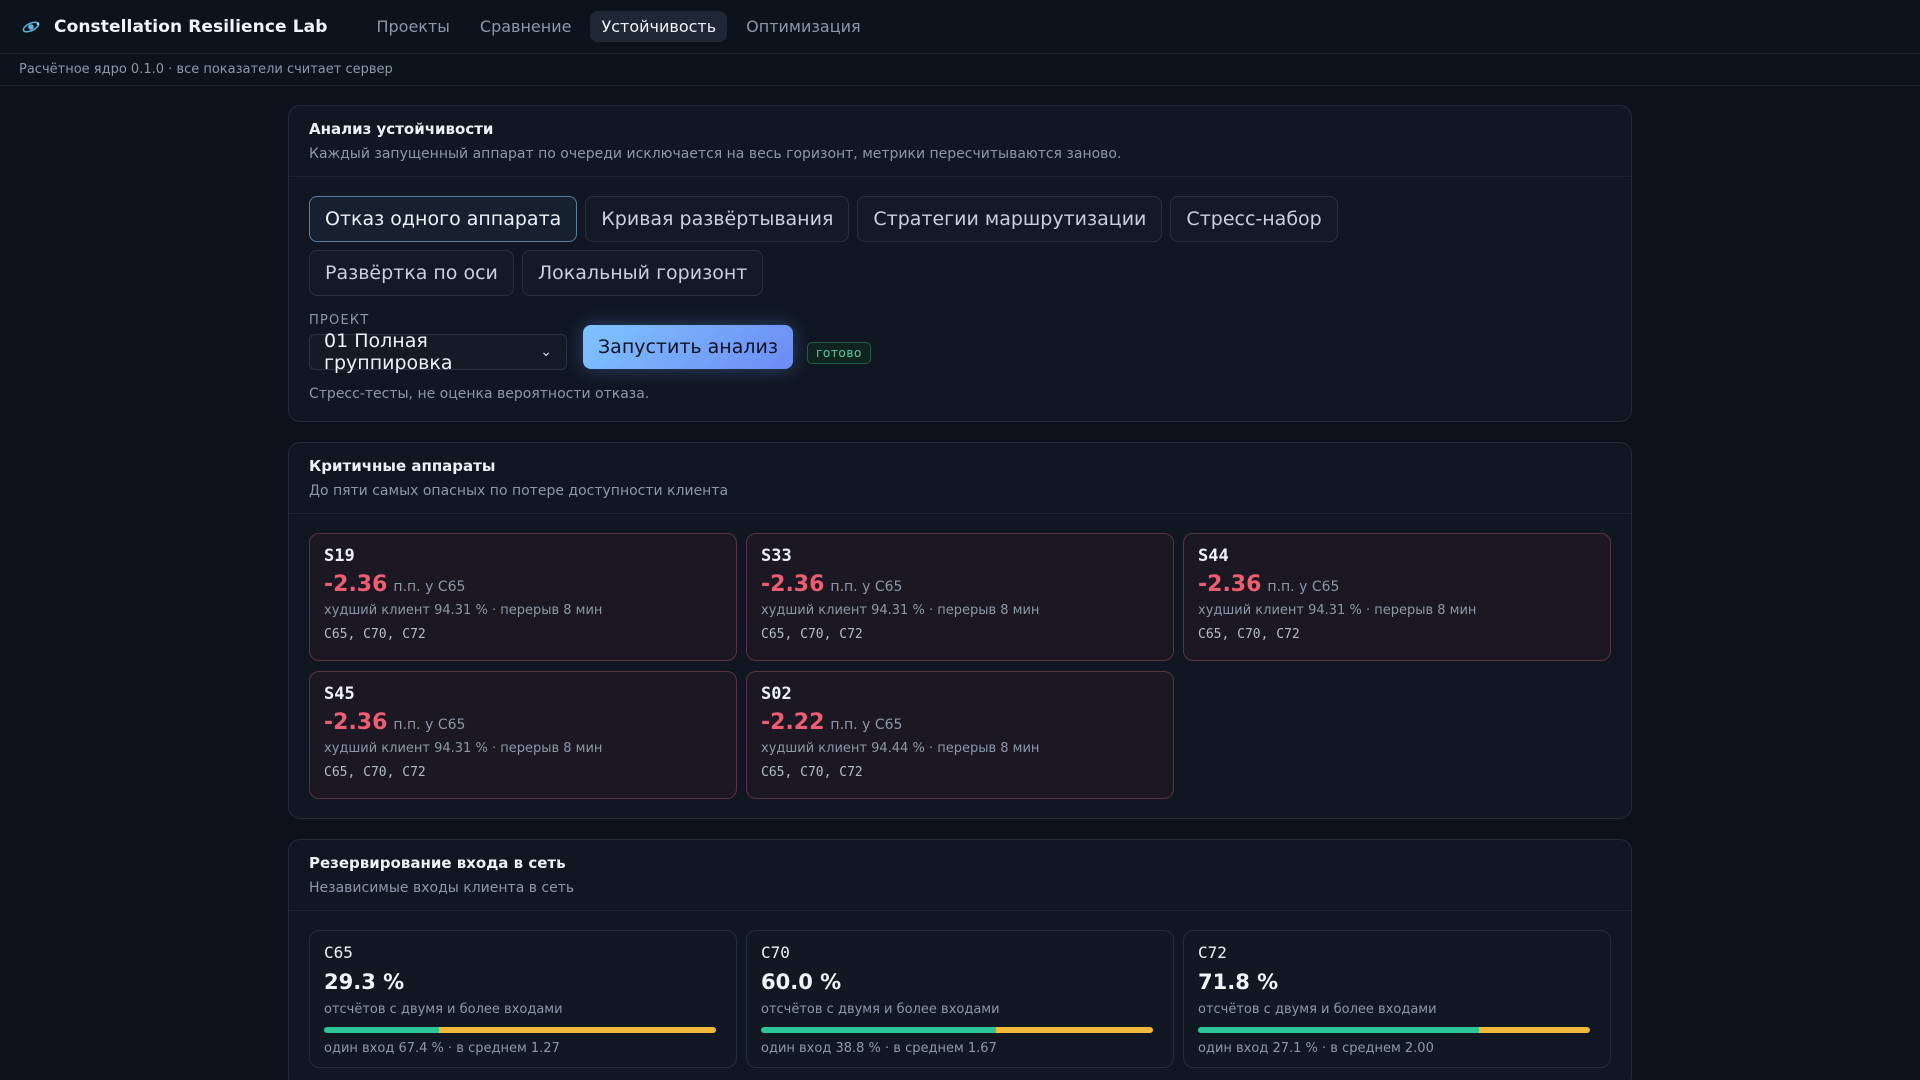 The height and width of the screenshot is (1080, 1920). Describe the element at coordinates (411, 273) in the screenshot. I see `mode-axis-sweep: Развёртка по оси` at that location.